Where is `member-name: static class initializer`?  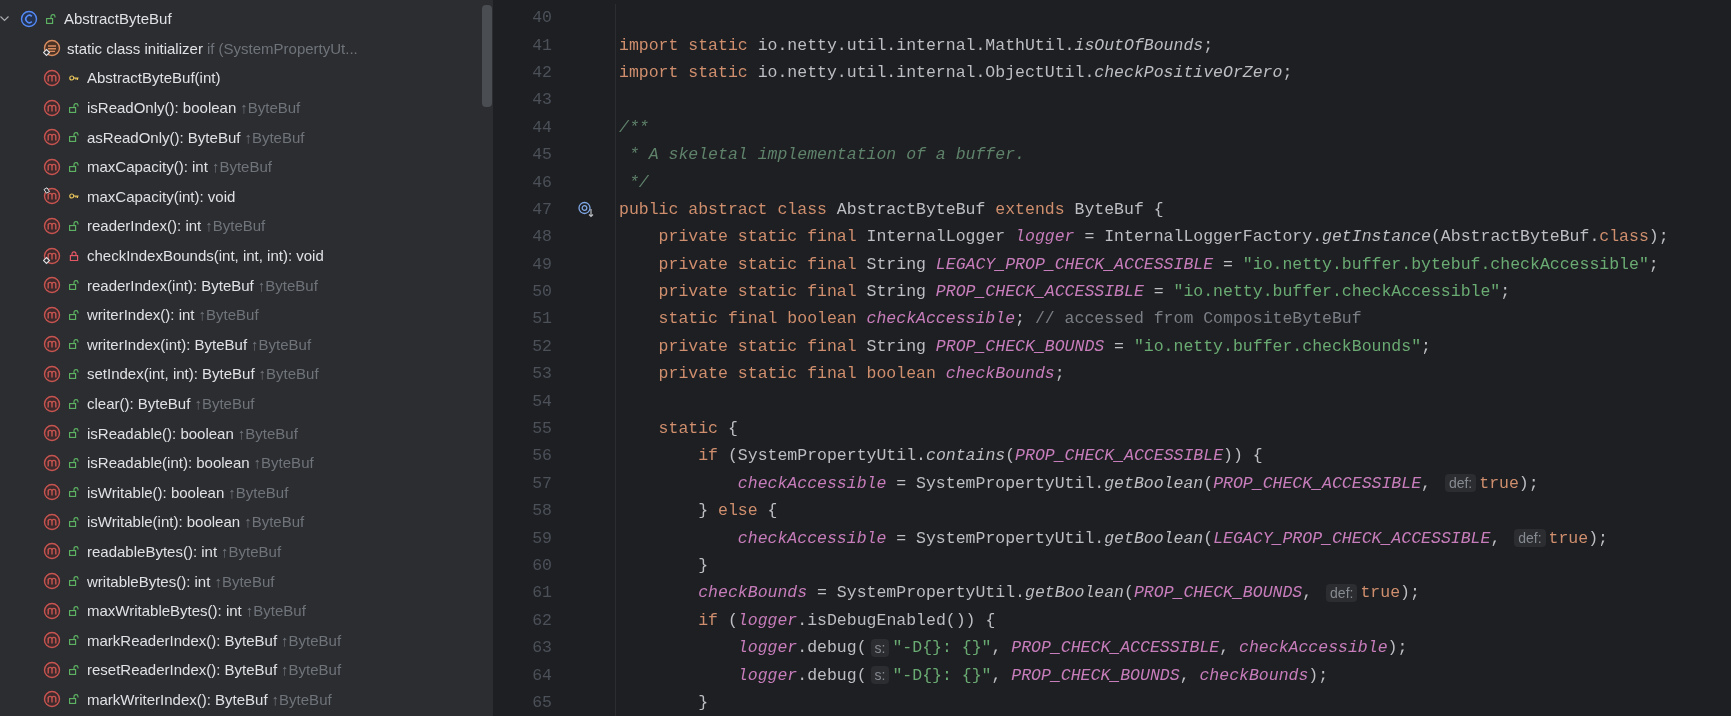
member-name: static class initializer is located at coordinates (135, 48).